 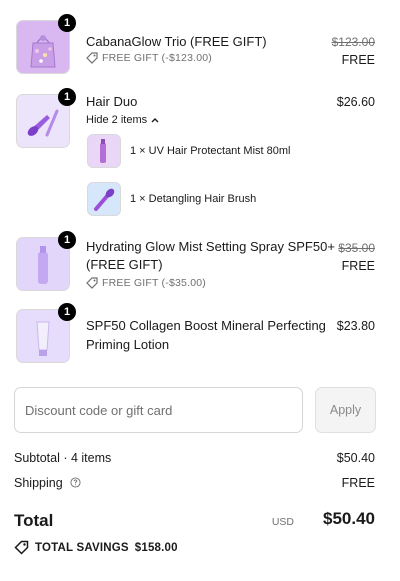 What do you see at coordinates (46, 333) in the screenshot?
I see `lotion-tube-image: 1` at bounding box center [46, 333].